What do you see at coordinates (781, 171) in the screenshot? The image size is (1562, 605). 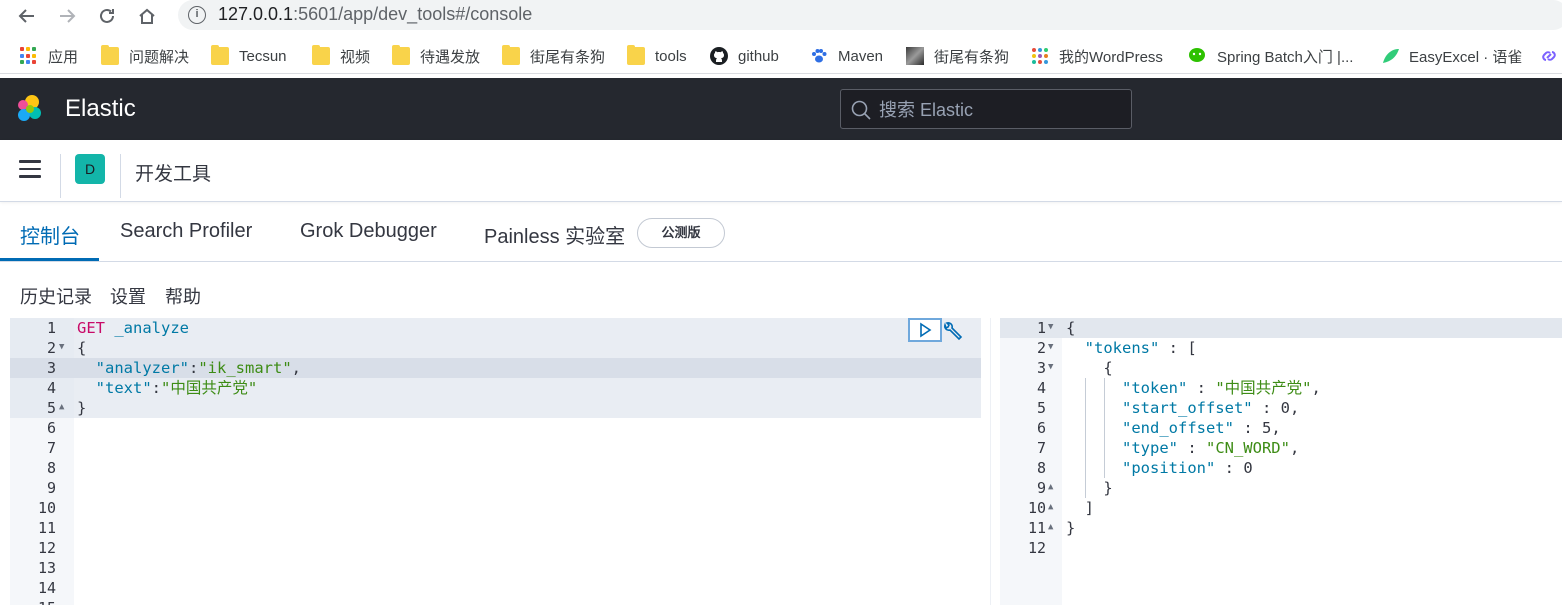 I see `breadcrumb-bar: D 开发工具` at bounding box center [781, 171].